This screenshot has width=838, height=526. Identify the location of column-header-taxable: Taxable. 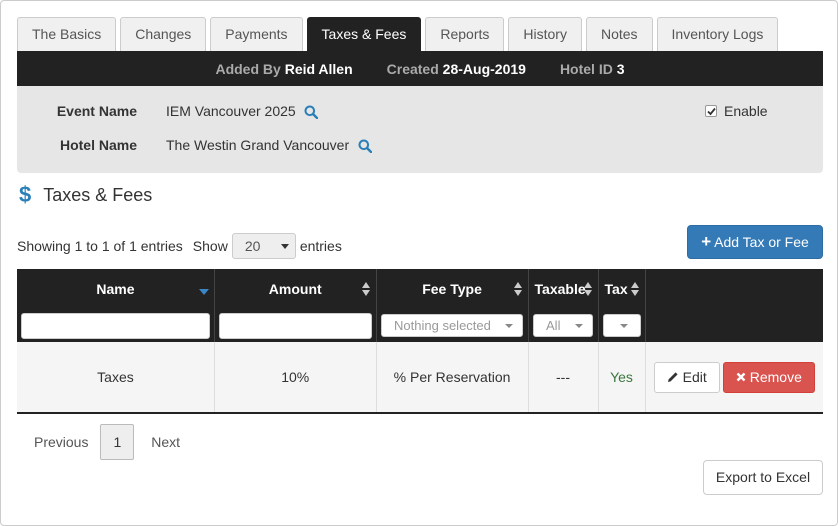
(563, 289).